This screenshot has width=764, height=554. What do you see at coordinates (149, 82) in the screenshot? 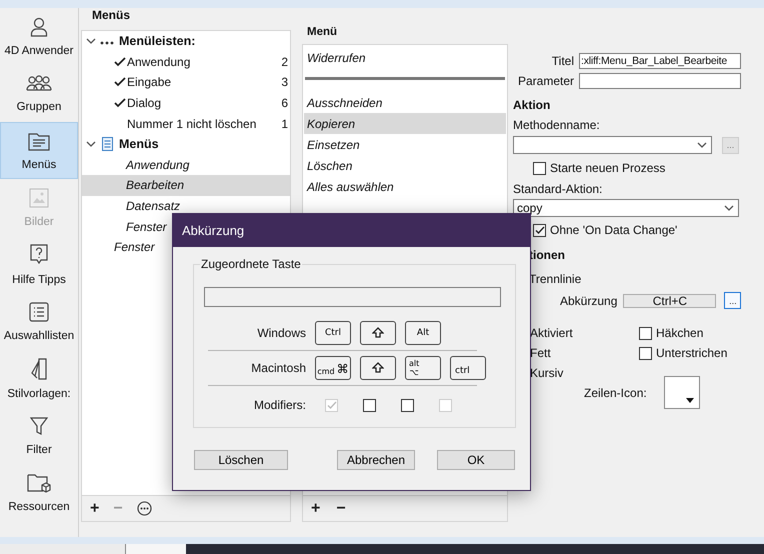
I see `tree-item: Eingabe` at bounding box center [149, 82].